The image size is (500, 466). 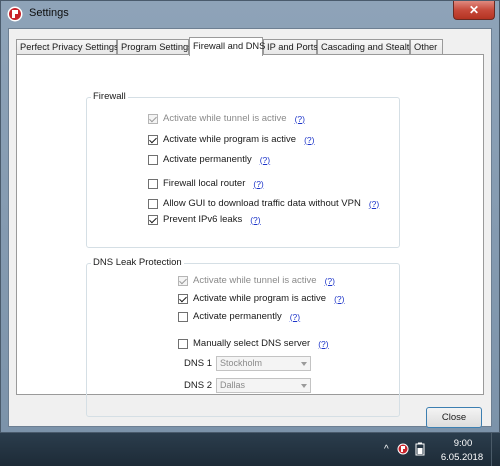 I want to click on manual-dns-option: Manually select DNS server (?), so click(x=253, y=343).